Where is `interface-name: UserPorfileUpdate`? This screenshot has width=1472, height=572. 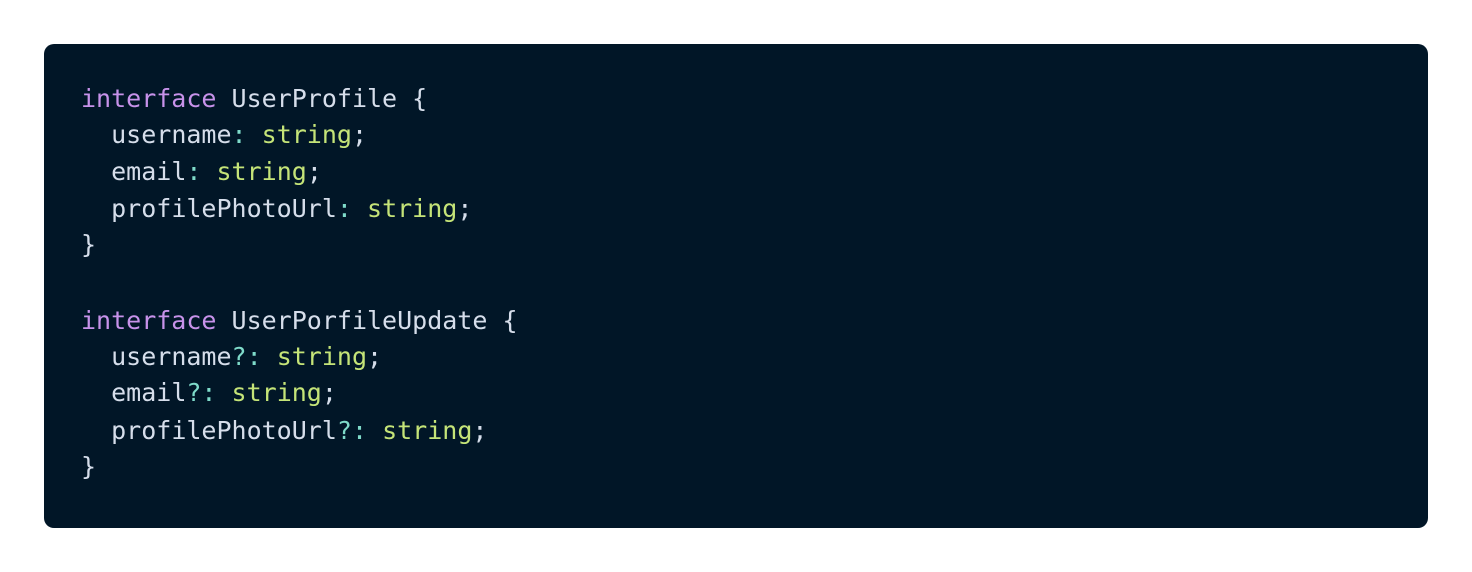
interface-name: UserPorfileUpdate is located at coordinates (359, 320).